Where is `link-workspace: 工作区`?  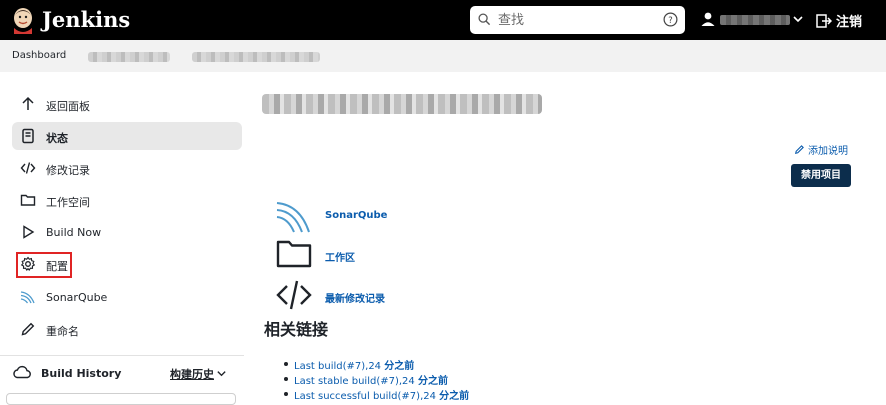
link-workspace: 工作区 is located at coordinates (315, 254).